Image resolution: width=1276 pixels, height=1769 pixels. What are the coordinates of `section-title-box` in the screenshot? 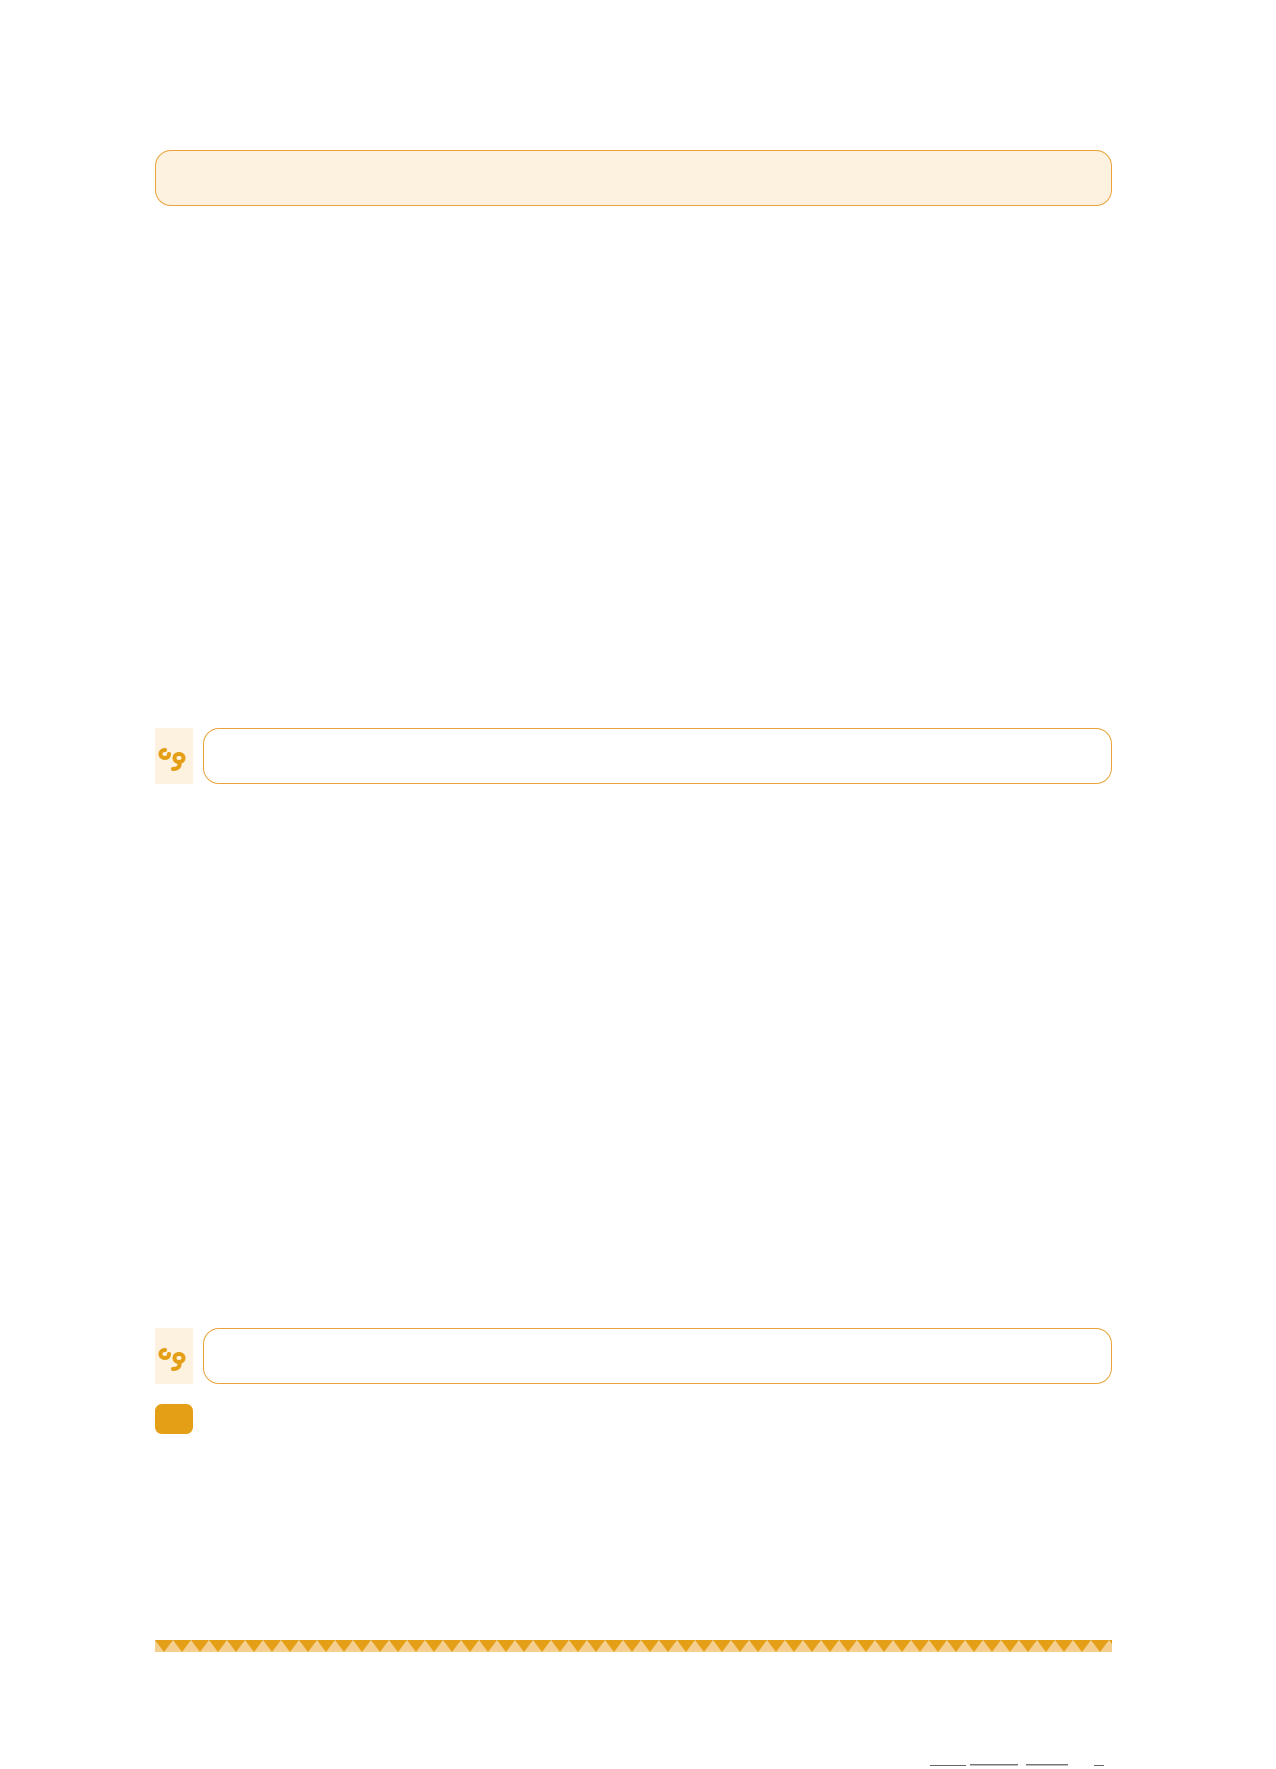 It's located at (633, 178).